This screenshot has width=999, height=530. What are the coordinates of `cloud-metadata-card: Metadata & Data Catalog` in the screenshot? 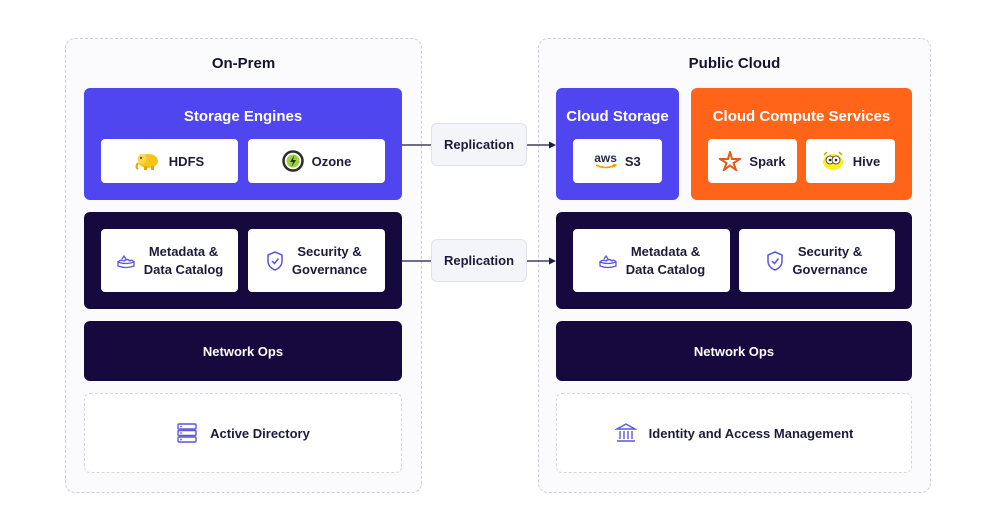 It's located at (651, 260).